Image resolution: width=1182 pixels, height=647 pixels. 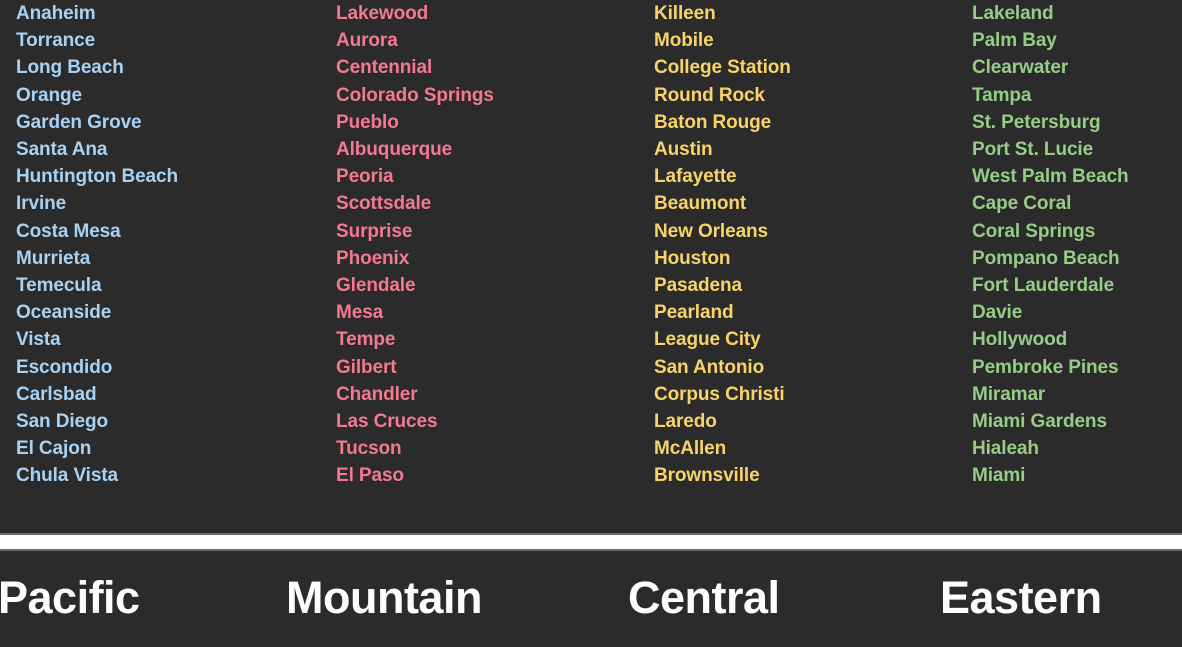 I want to click on city-list-item: Huntington Beach, so click(x=166, y=176).